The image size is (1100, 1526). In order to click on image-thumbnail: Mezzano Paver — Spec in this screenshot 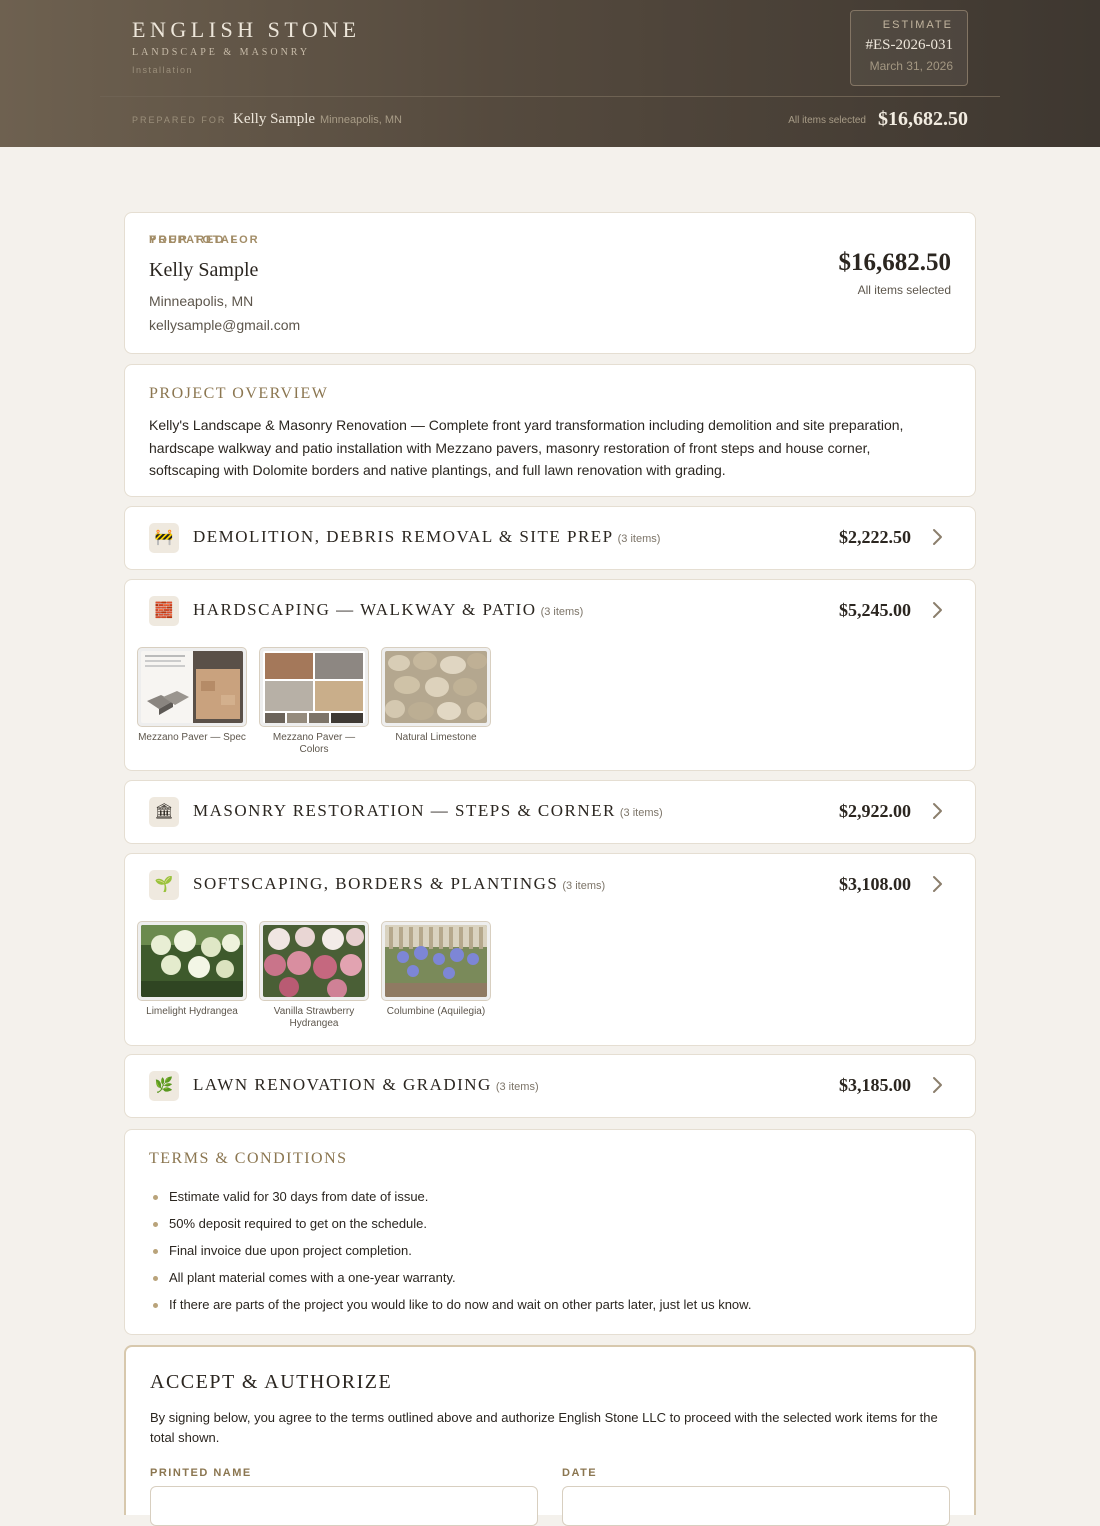, I will do `click(192, 695)`.